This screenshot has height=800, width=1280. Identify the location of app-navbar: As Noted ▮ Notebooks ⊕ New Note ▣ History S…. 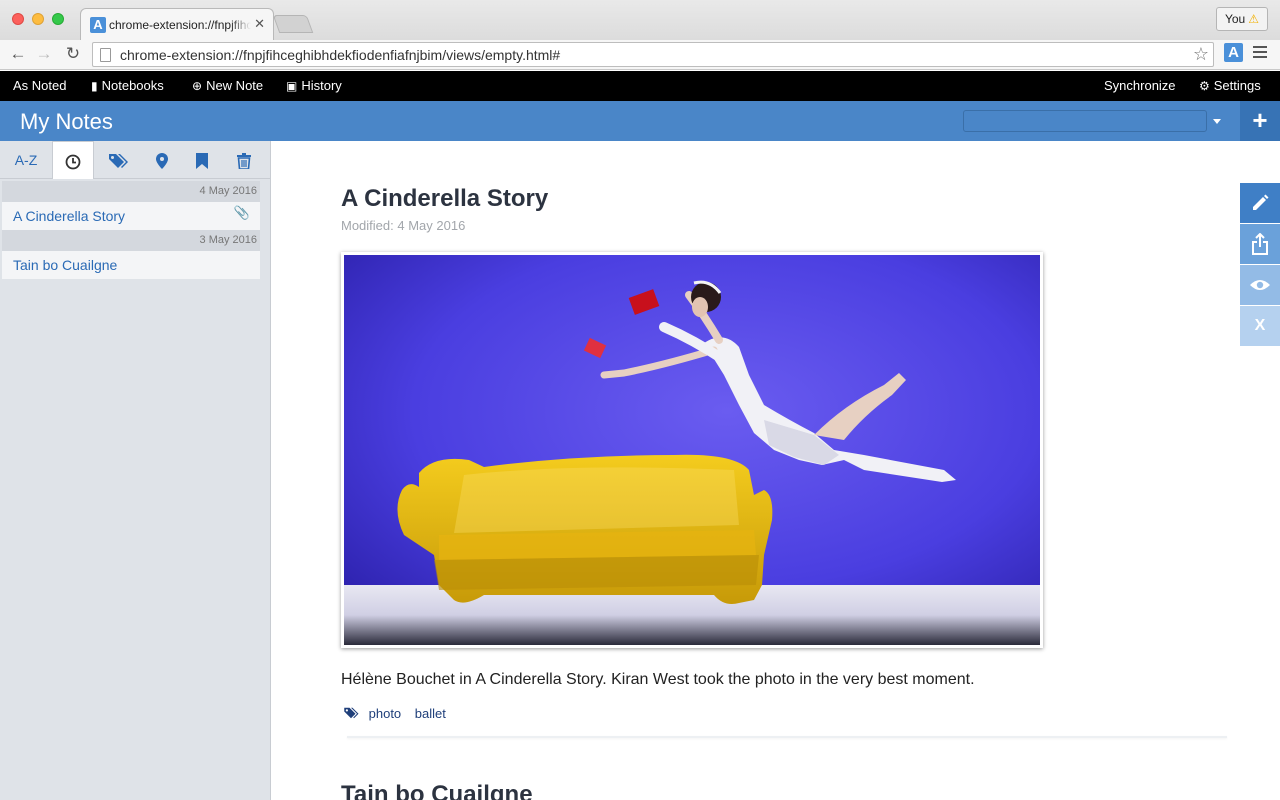
(640, 86).